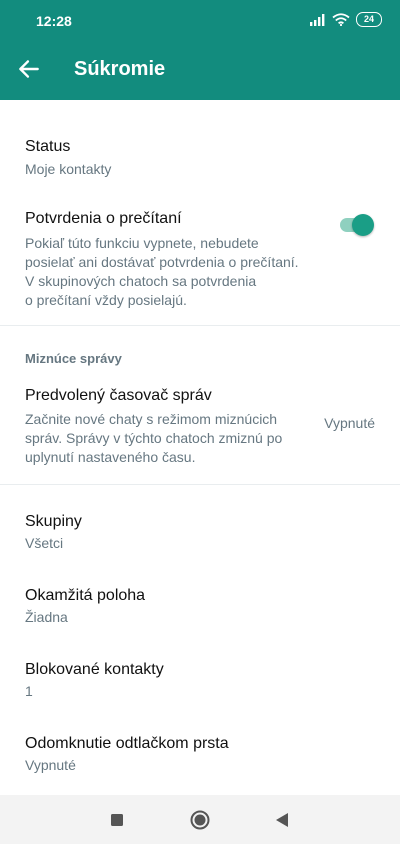 This screenshot has height=844, width=400. Describe the element at coordinates (151, 419) in the screenshot. I see `setting-description-line: Začnite nové chaty s režimom miznúcich` at that location.